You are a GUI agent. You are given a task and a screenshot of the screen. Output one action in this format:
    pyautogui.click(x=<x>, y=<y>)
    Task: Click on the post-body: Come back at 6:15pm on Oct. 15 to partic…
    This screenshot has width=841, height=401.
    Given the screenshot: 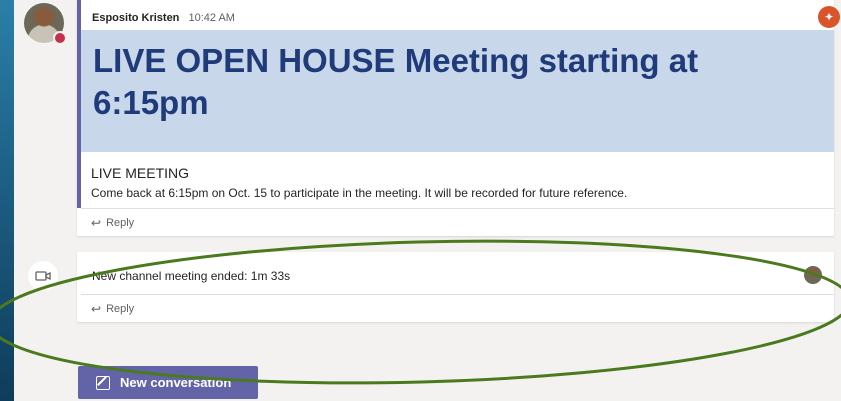 What is the action you would take?
    pyautogui.click(x=359, y=193)
    